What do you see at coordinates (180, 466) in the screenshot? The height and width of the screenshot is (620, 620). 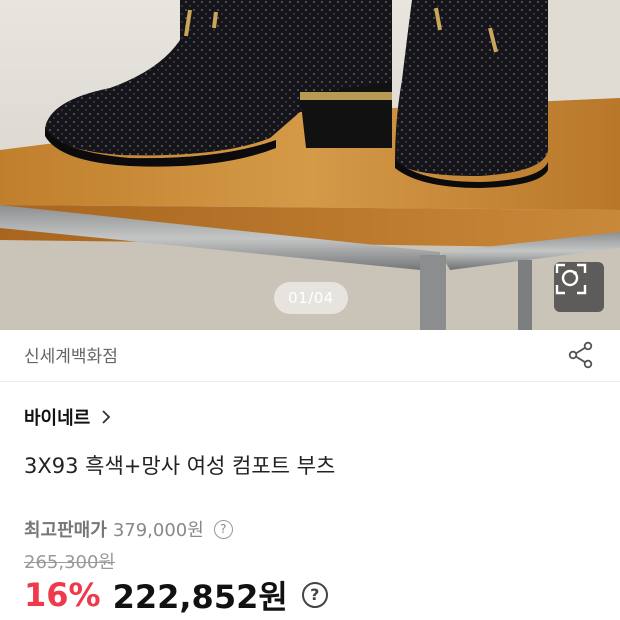 I see `product-title: 3X93 흑색+망사 여성 컴포트 부츠` at bounding box center [180, 466].